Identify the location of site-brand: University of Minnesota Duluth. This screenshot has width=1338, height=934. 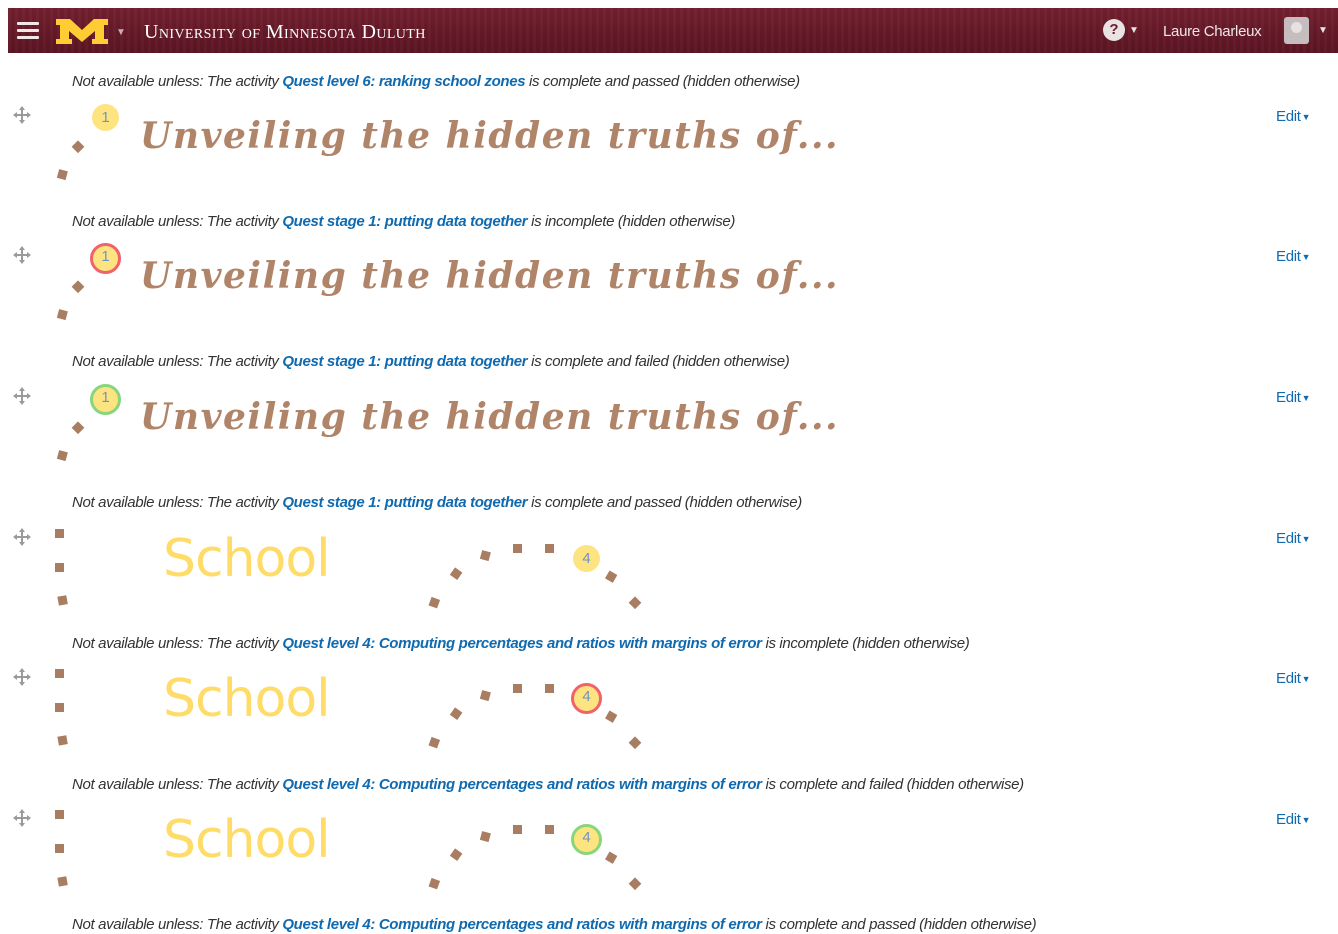
(285, 32).